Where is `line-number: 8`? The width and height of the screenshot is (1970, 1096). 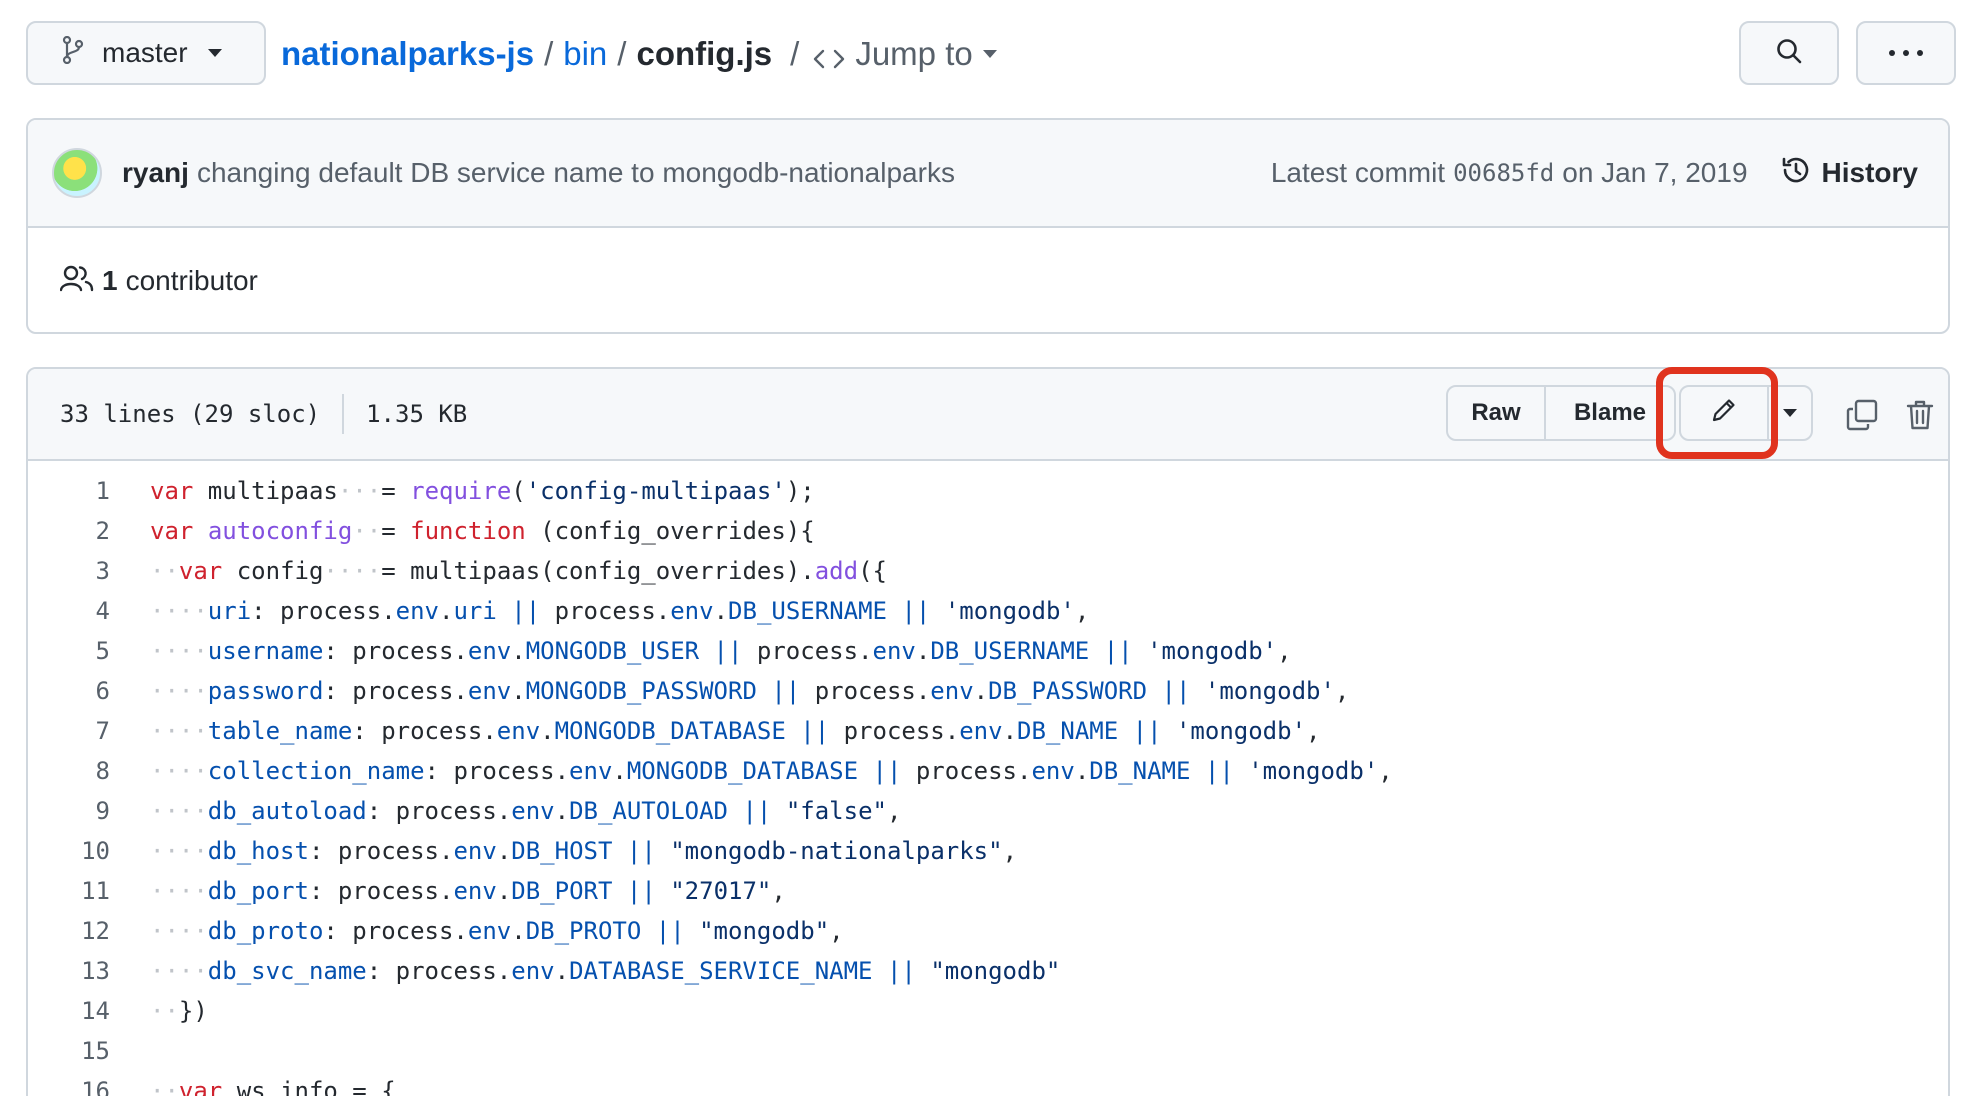 line-number: 8 is located at coordinates (69, 771).